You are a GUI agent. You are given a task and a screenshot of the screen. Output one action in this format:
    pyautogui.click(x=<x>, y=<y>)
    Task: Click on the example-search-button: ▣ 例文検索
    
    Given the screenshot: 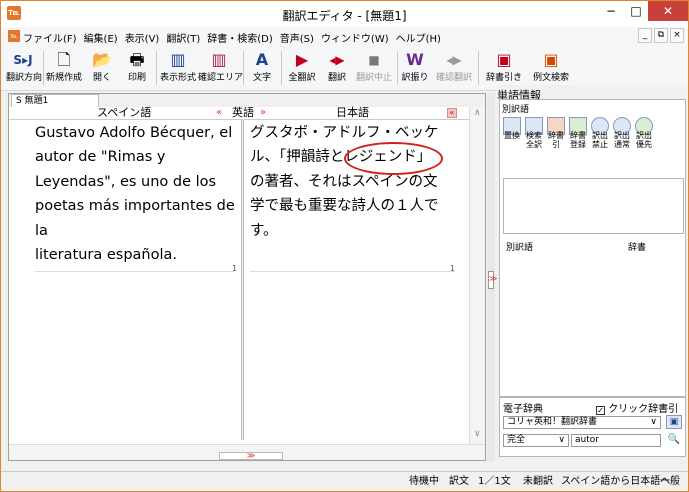 What is the action you would take?
    pyautogui.click(x=551, y=66)
    